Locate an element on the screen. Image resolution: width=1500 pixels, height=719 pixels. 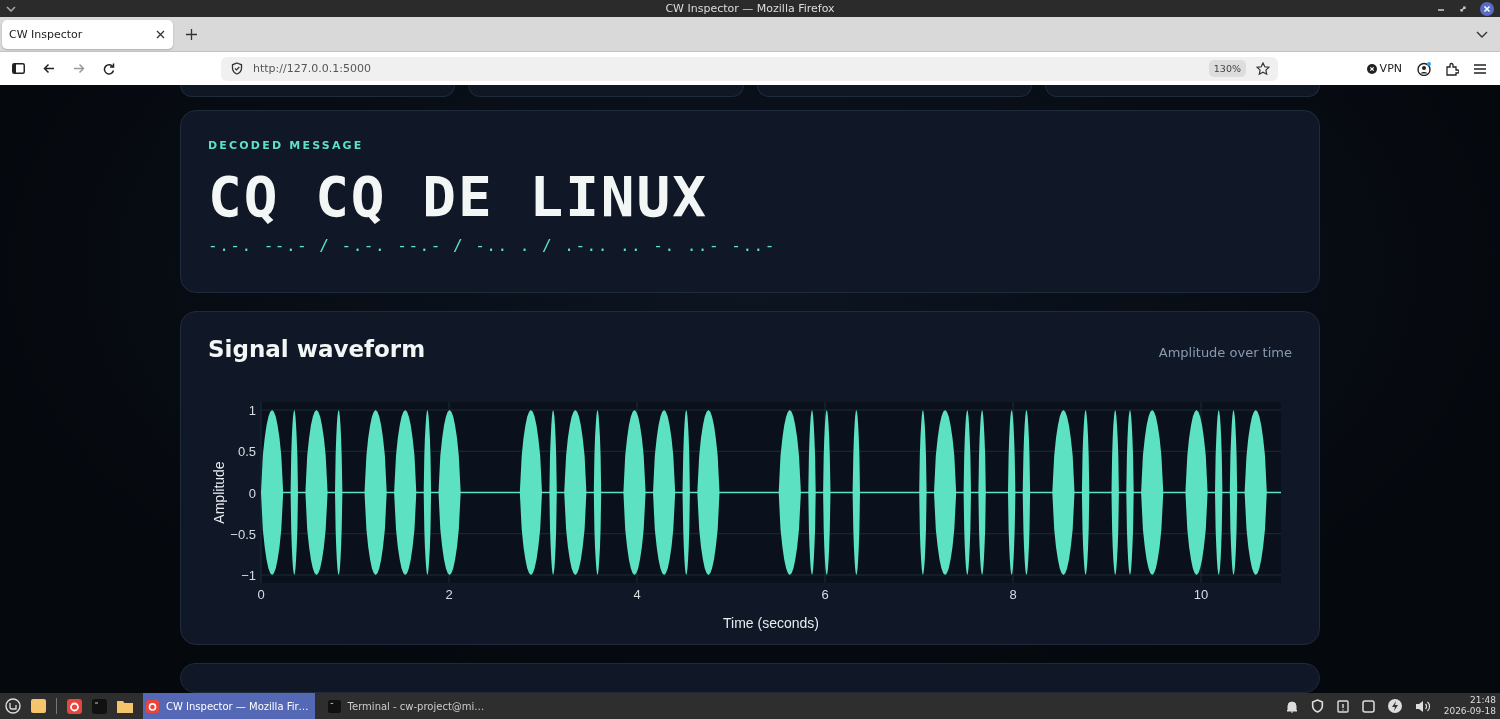
axis-title: Time (seconds) is located at coordinates (771, 622).